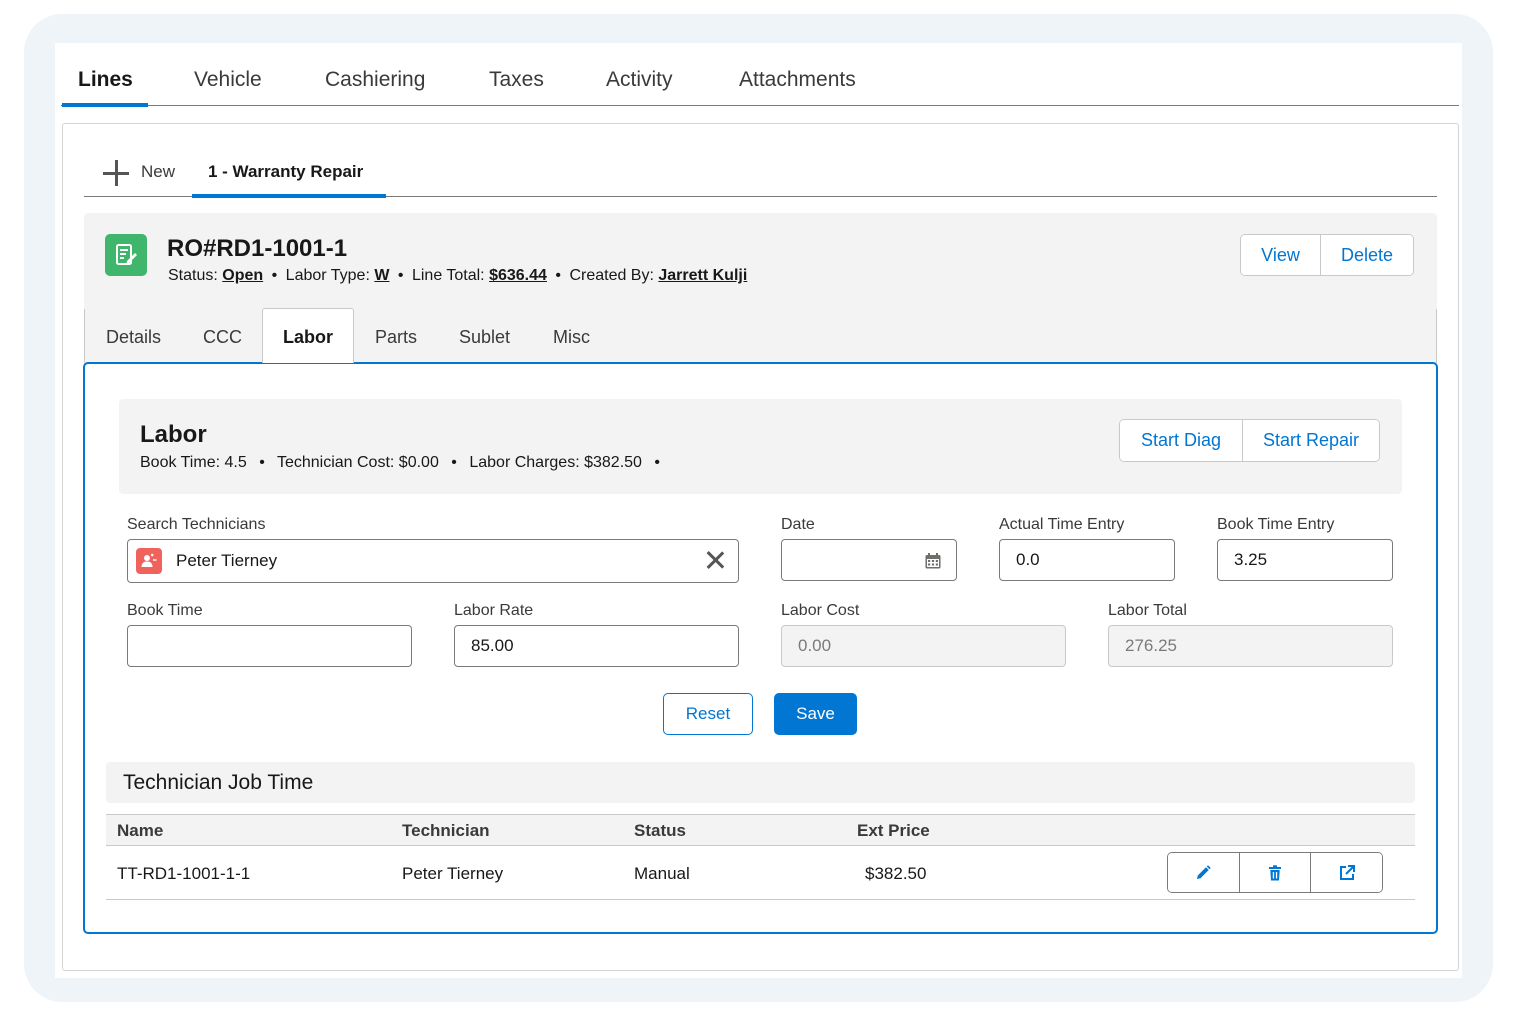 The width and height of the screenshot is (1517, 1009). I want to click on status-link: Open, so click(242, 275).